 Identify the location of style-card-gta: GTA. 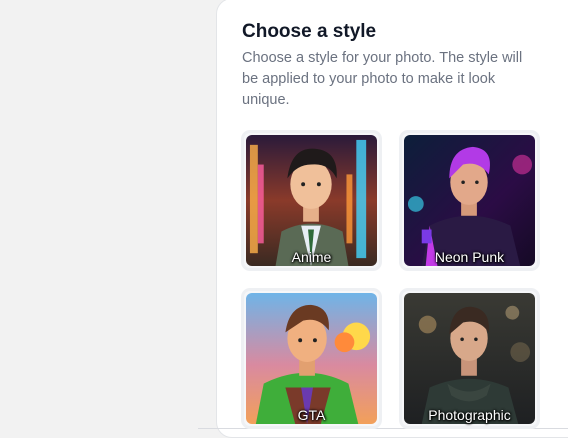
(311, 358).